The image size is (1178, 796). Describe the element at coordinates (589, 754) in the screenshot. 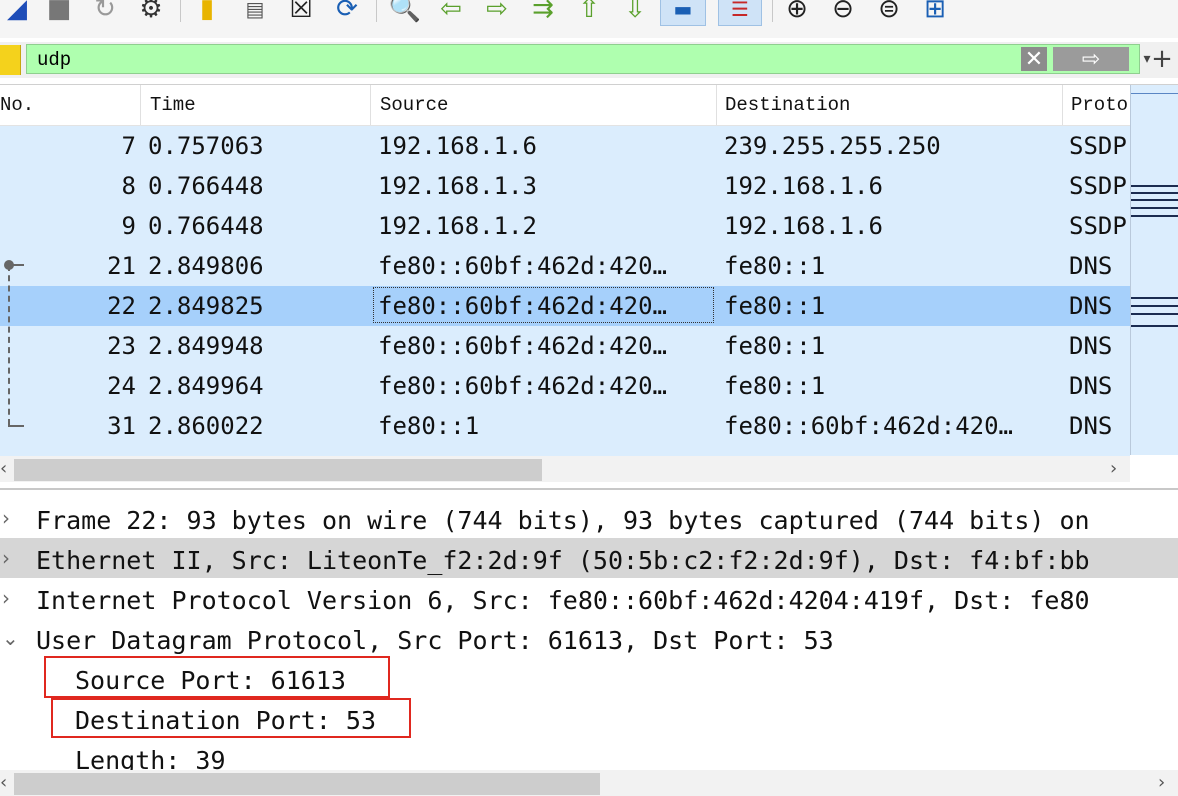

I see `tree-item-length: Length: 39` at that location.